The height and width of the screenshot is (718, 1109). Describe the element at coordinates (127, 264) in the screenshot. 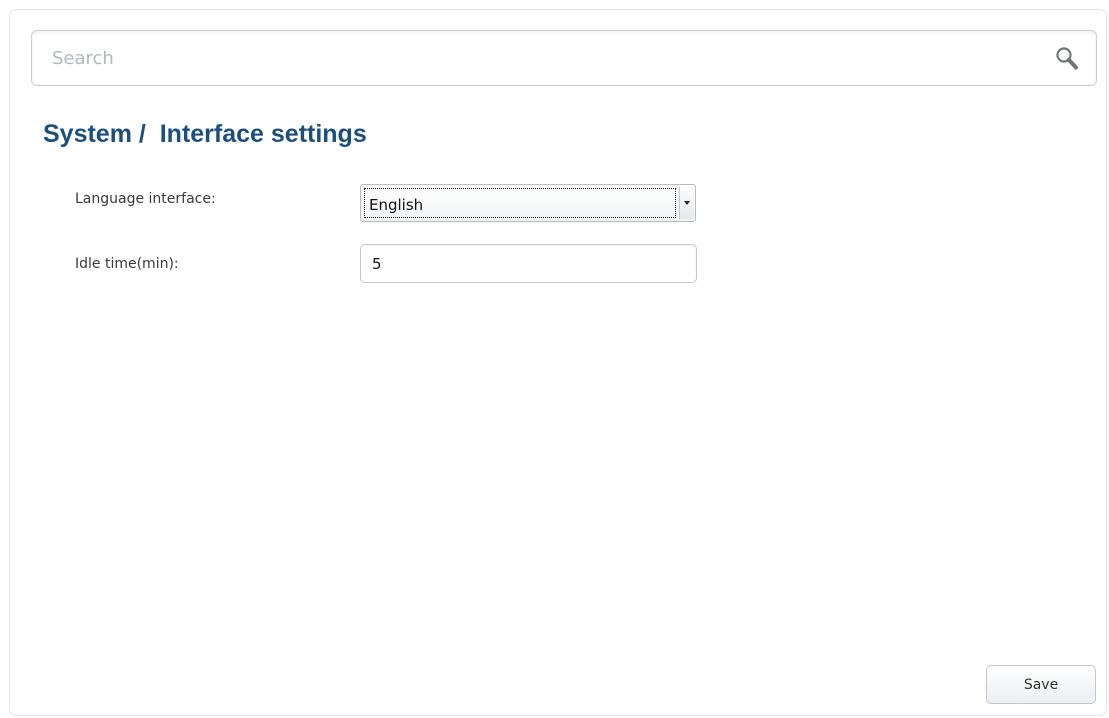

I see `idle-time-label: Idle time(min):` at that location.